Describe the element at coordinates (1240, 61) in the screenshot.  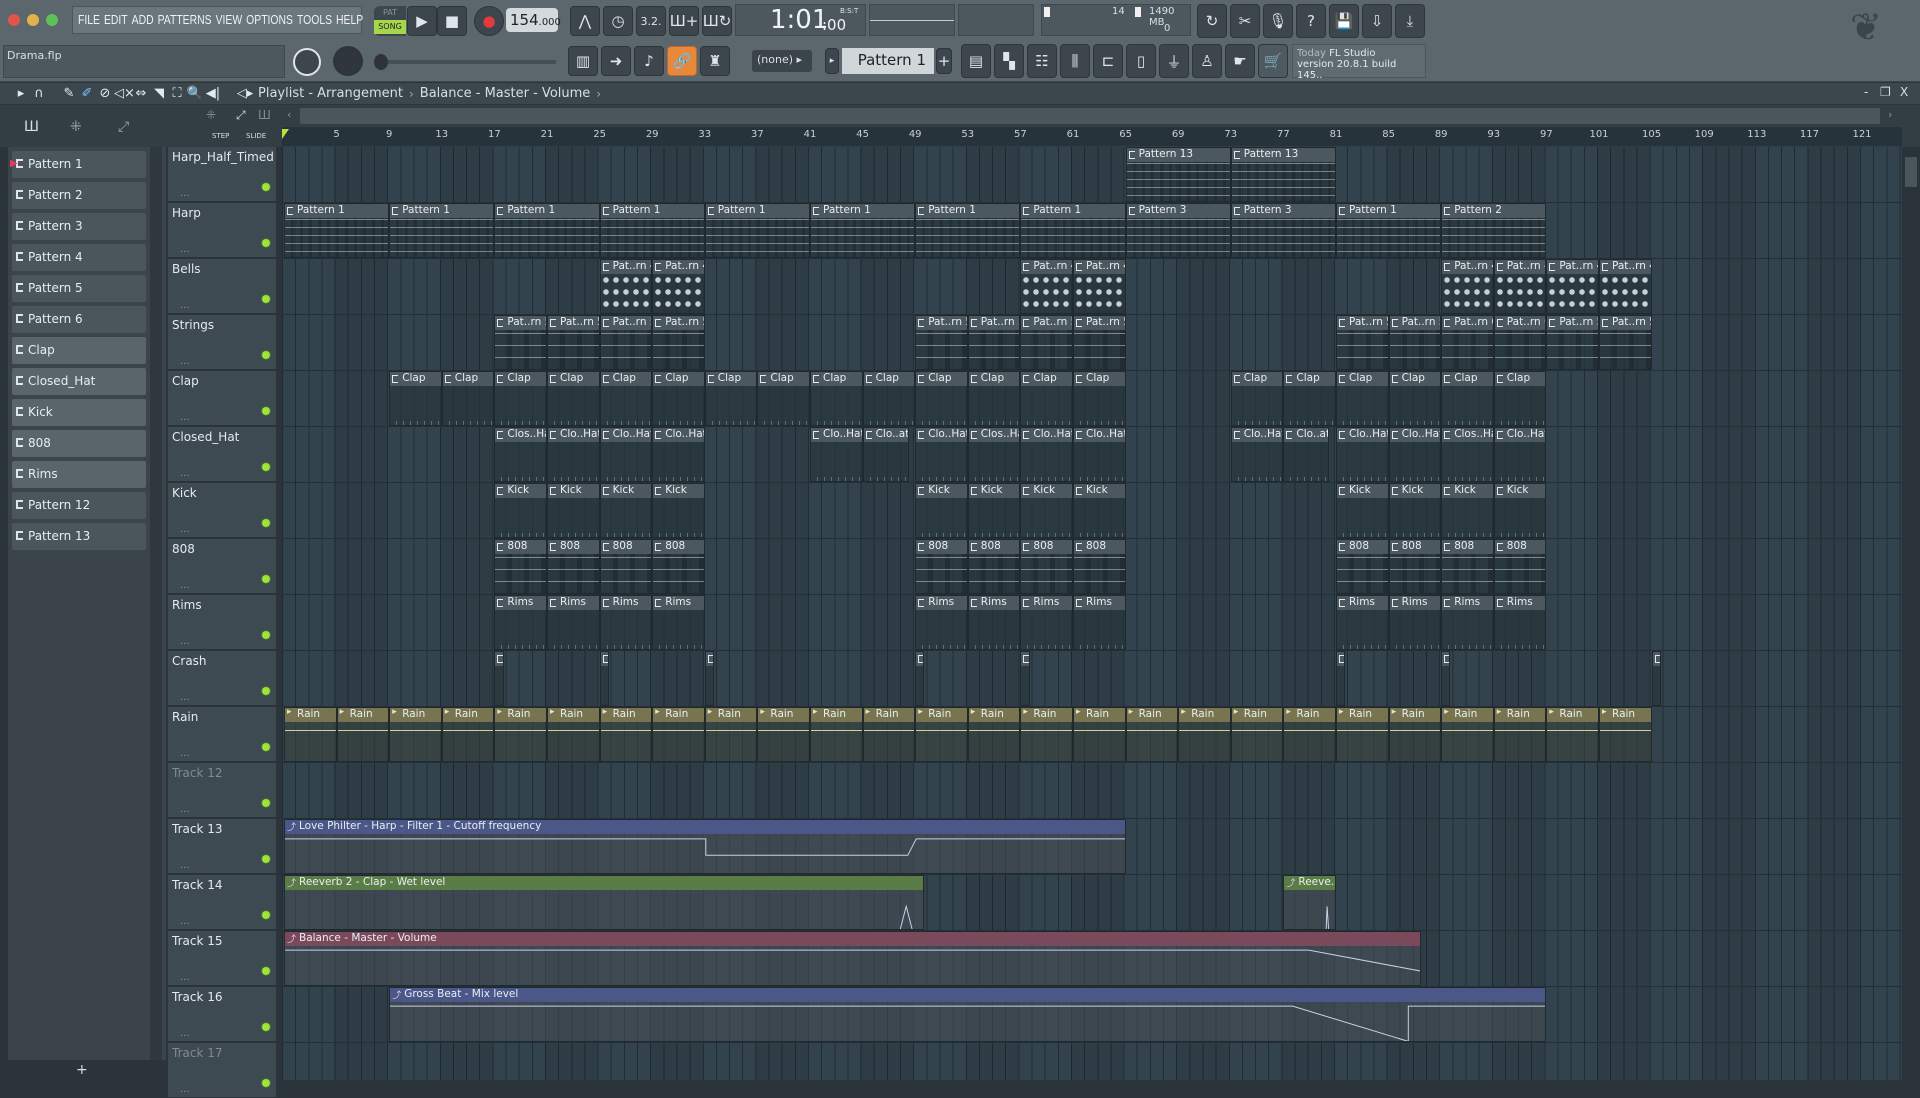
I see `tutorial-button: ☛` at that location.